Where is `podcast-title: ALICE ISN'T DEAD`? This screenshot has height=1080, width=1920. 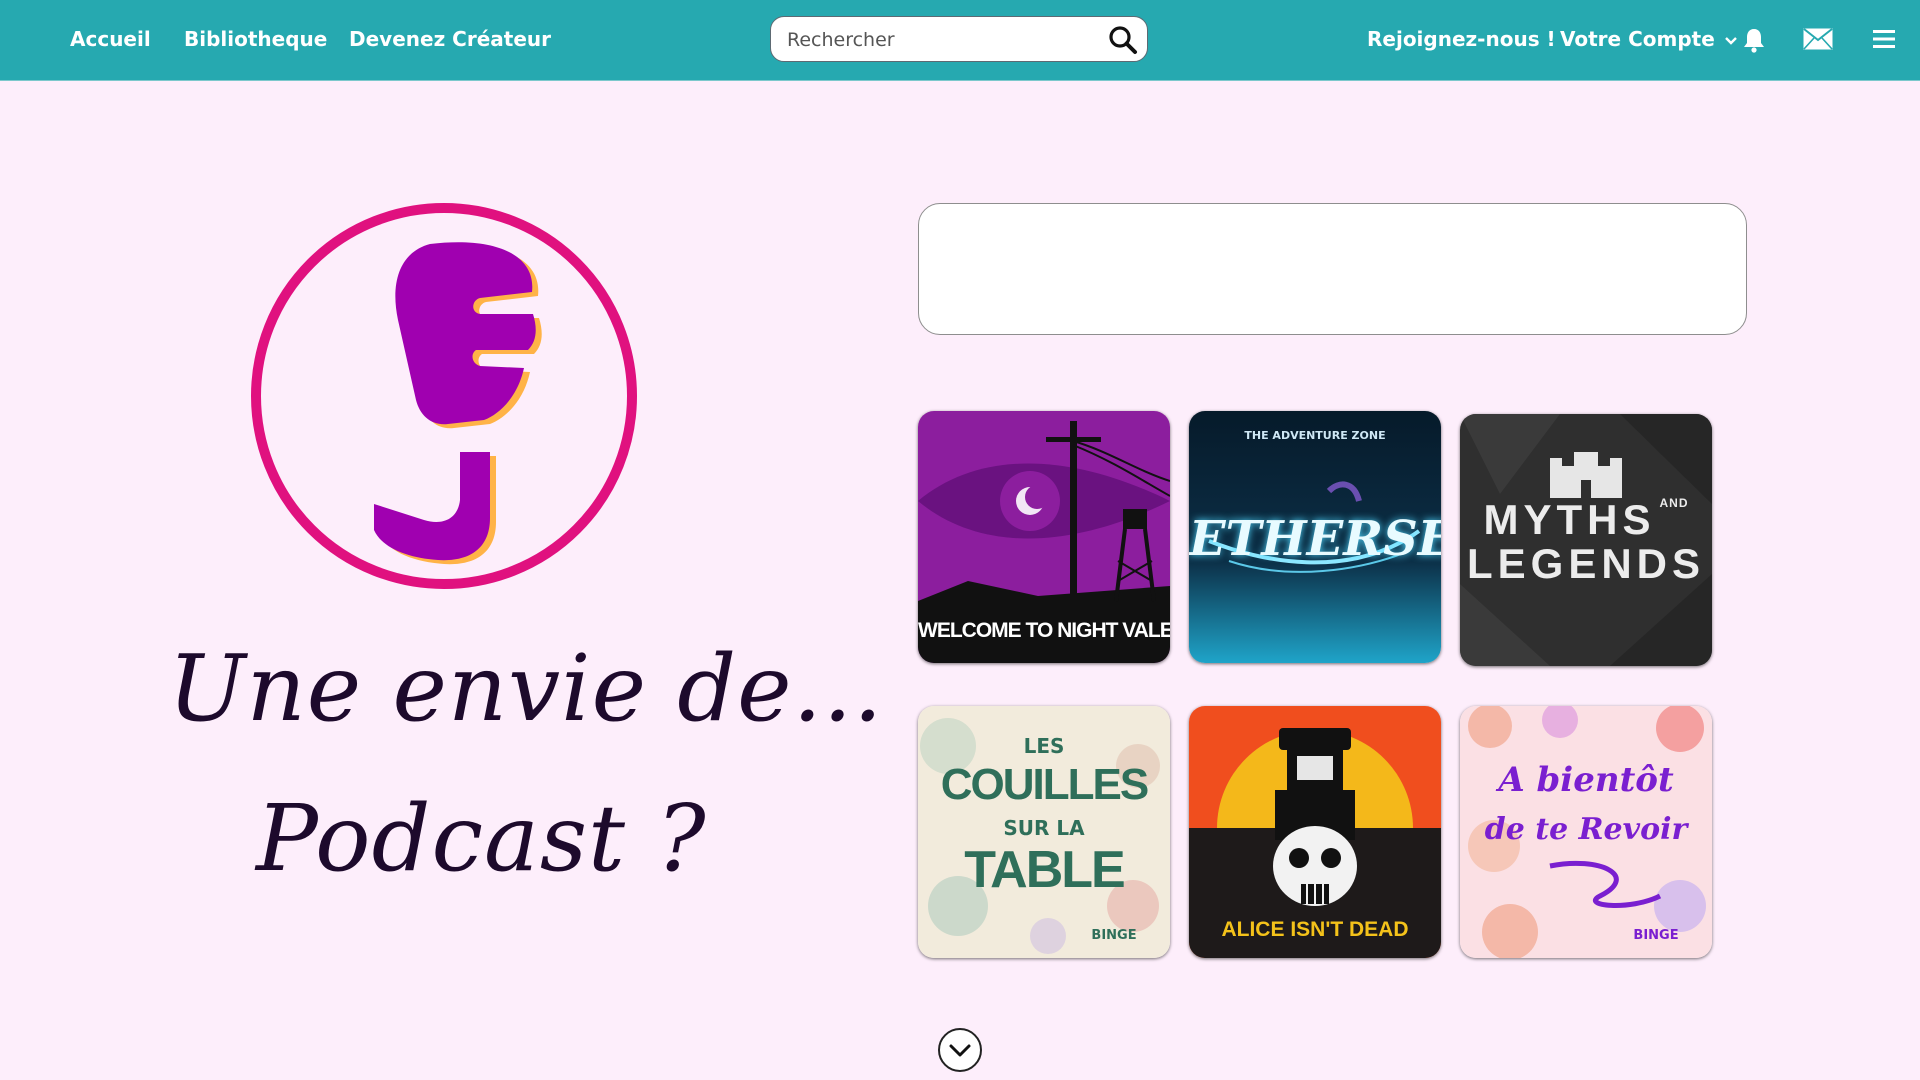
podcast-title: ALICE ISN'T DEAD is located at coordinates (1315, 929).